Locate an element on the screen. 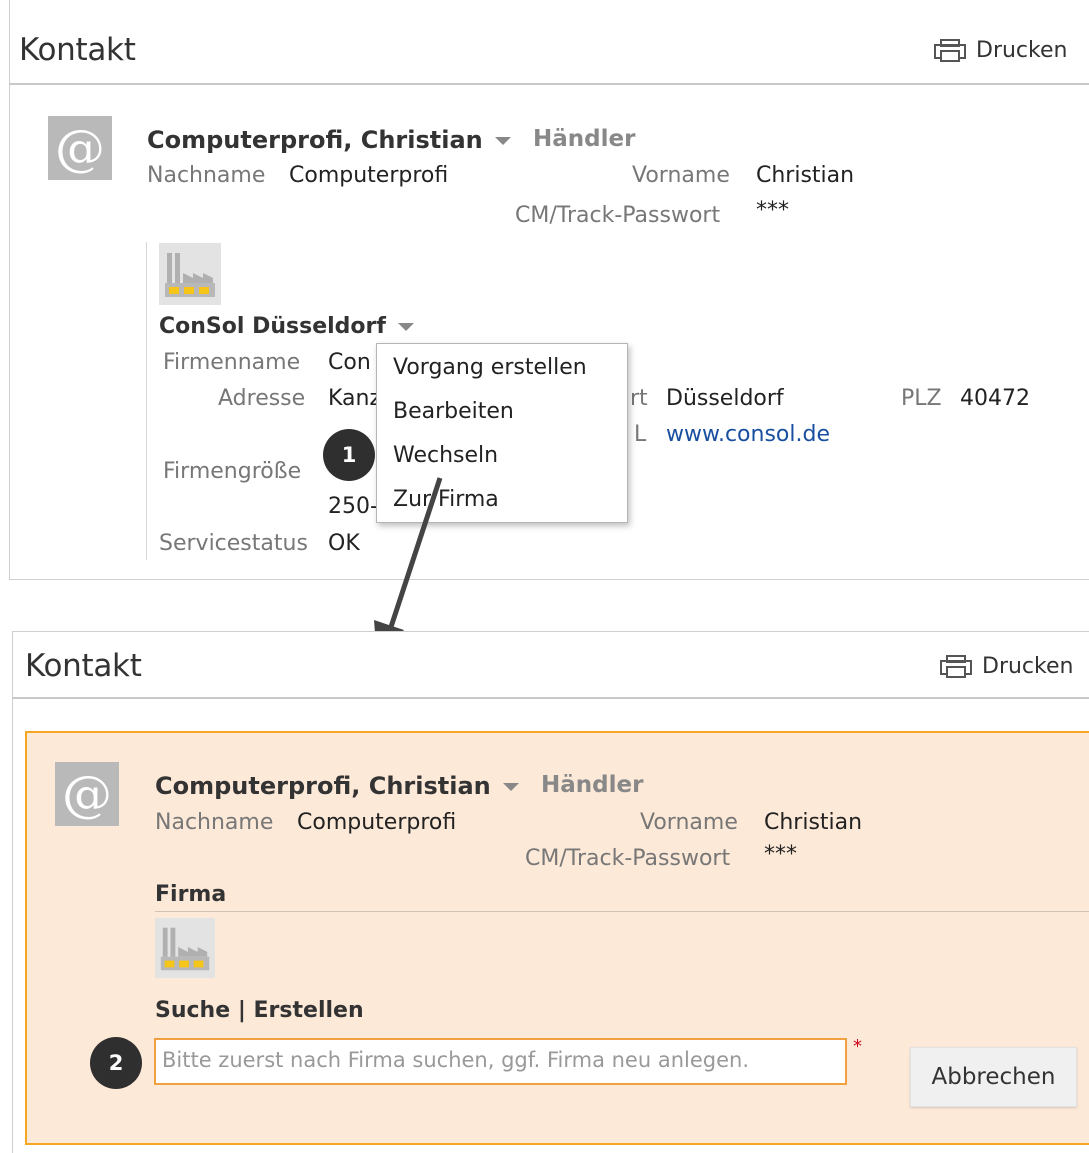 The height and width of the screenshot is (1153, 1089). firma-divider is located at coordinates (622, 911).